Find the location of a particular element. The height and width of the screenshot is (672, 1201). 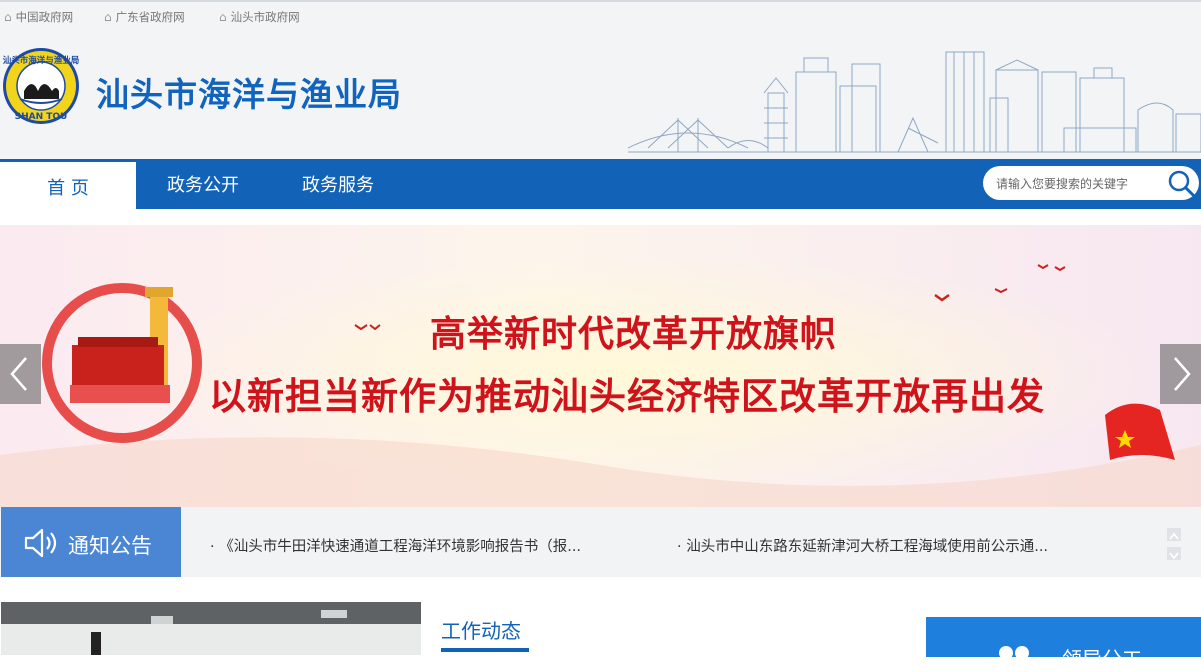

nav-home: 首 页 is located at coordinates (68, 187).